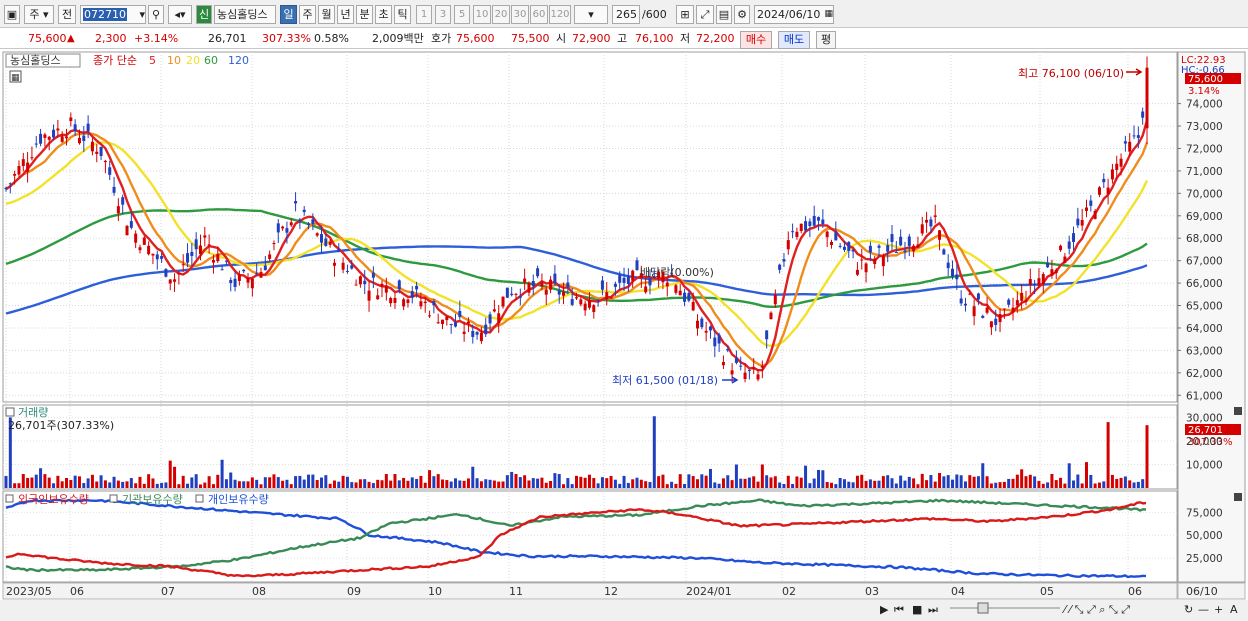  Describe the element at coordinates (611, 591) in the screenshot. I see `x-tick-label: 12` at that location.